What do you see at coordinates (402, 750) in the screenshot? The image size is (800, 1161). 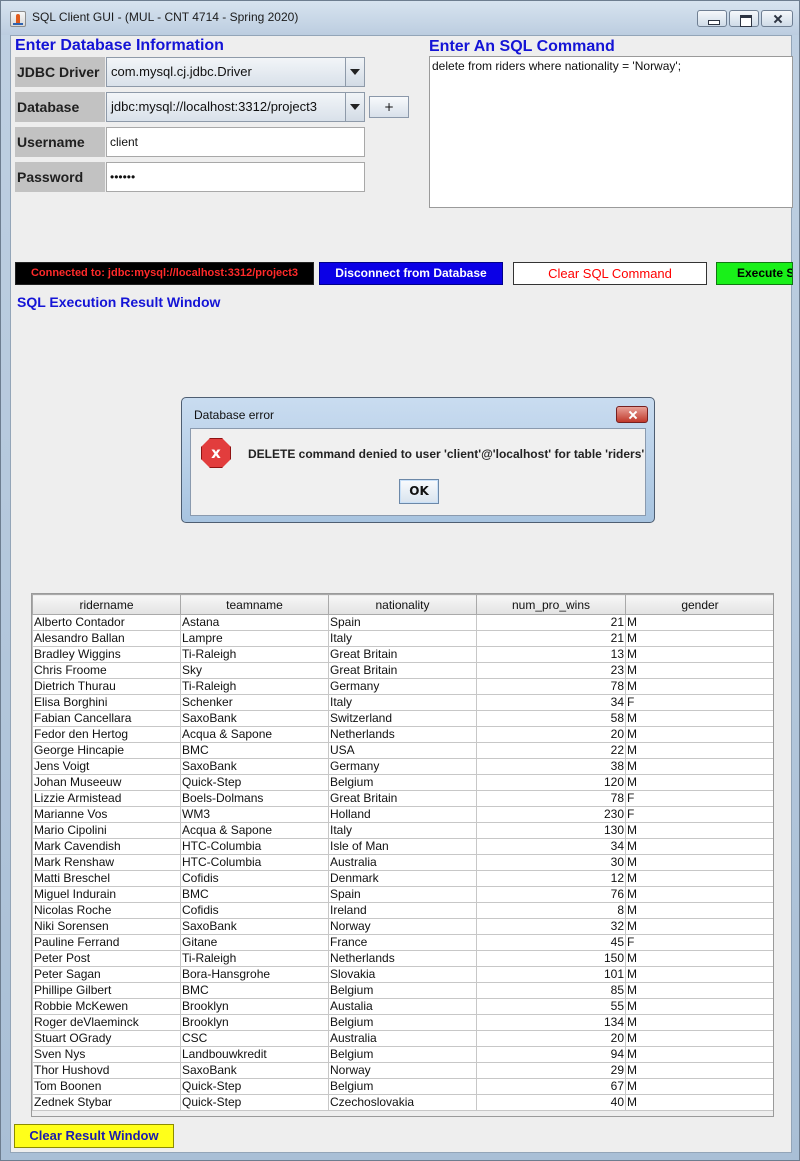 I see `table-cell-nationality: USA` at bounding box center [402, 750].